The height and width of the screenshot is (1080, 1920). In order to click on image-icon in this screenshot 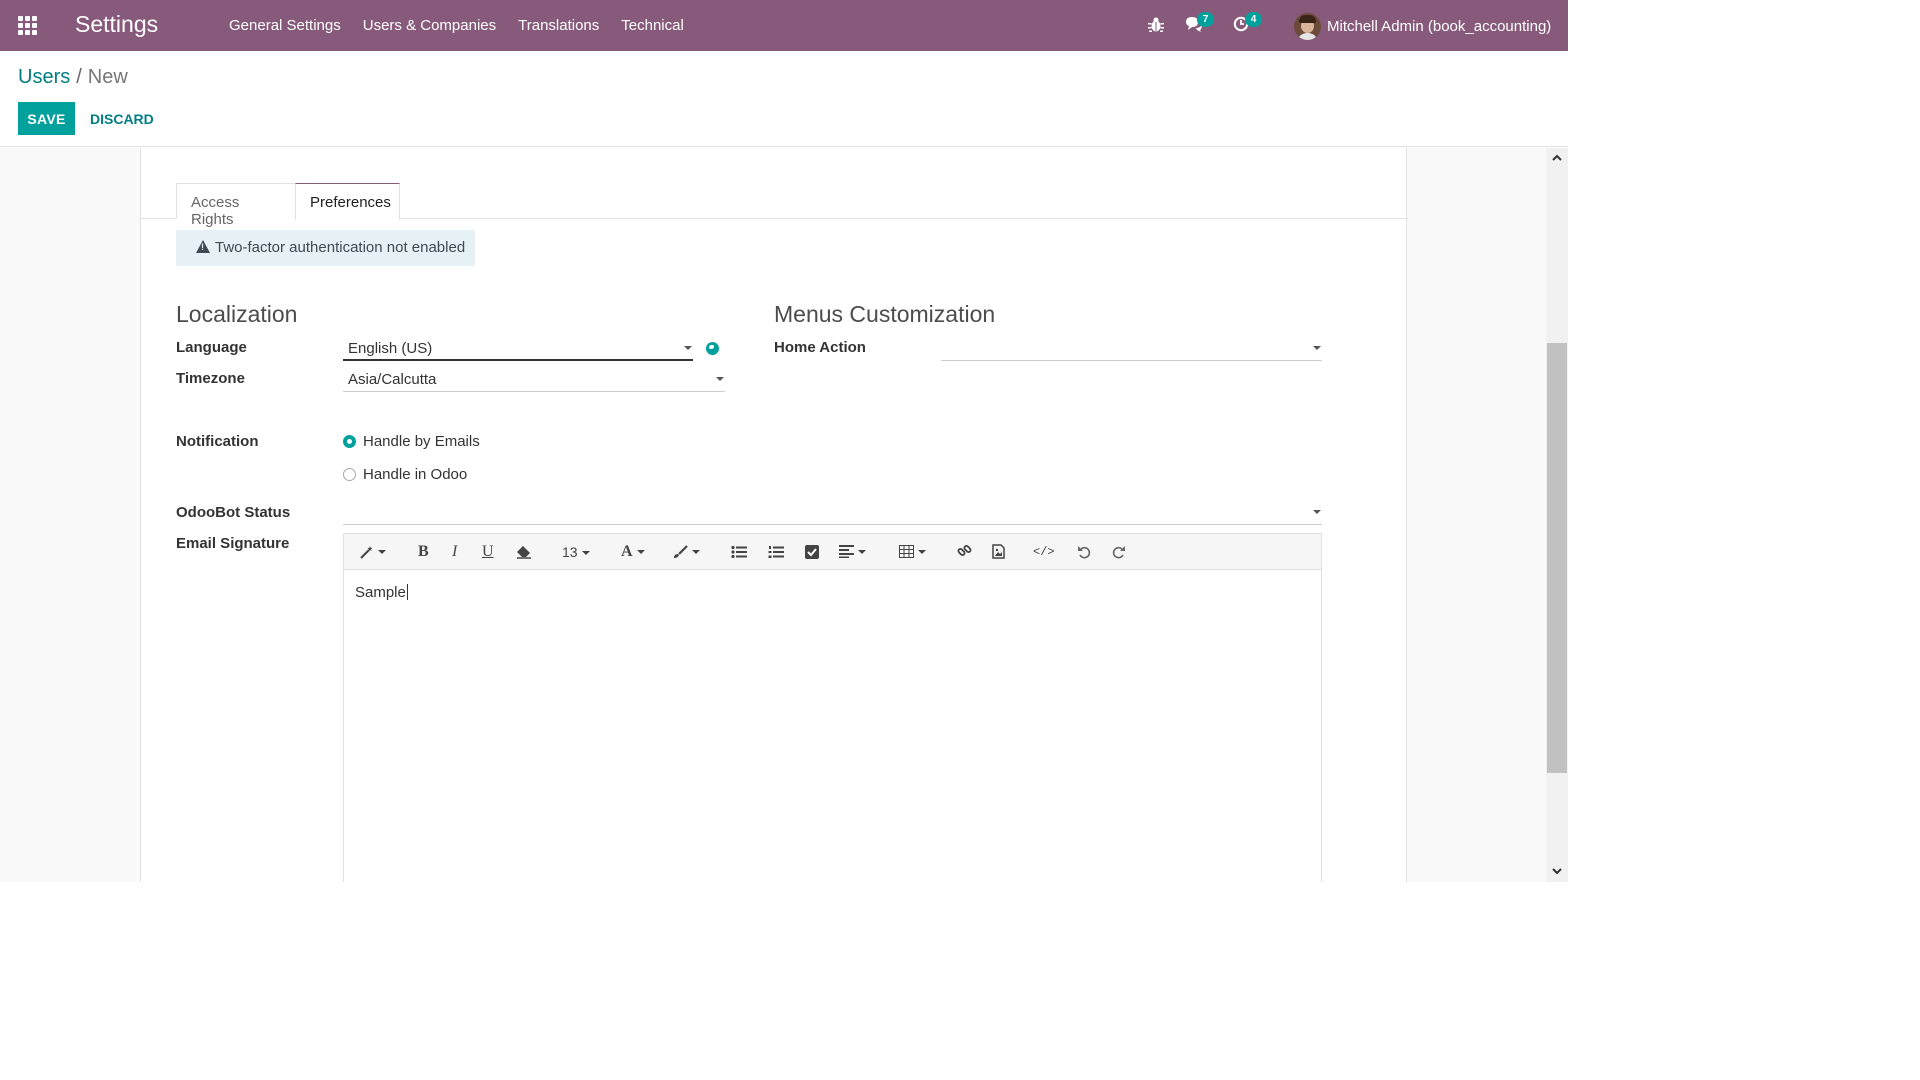, I will do `click(998, 552)`.